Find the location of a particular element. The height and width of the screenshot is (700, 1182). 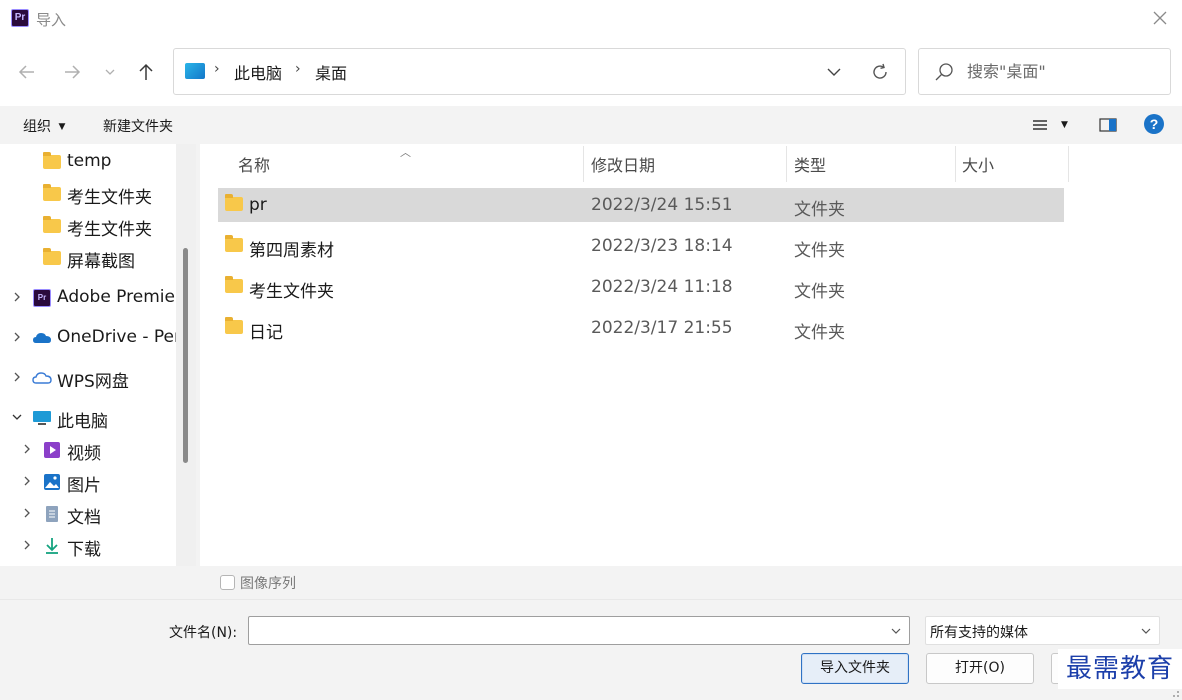

sidebar-item-adobe-premiere: Pr Adobe Premie is located at coordinates (90, 298).